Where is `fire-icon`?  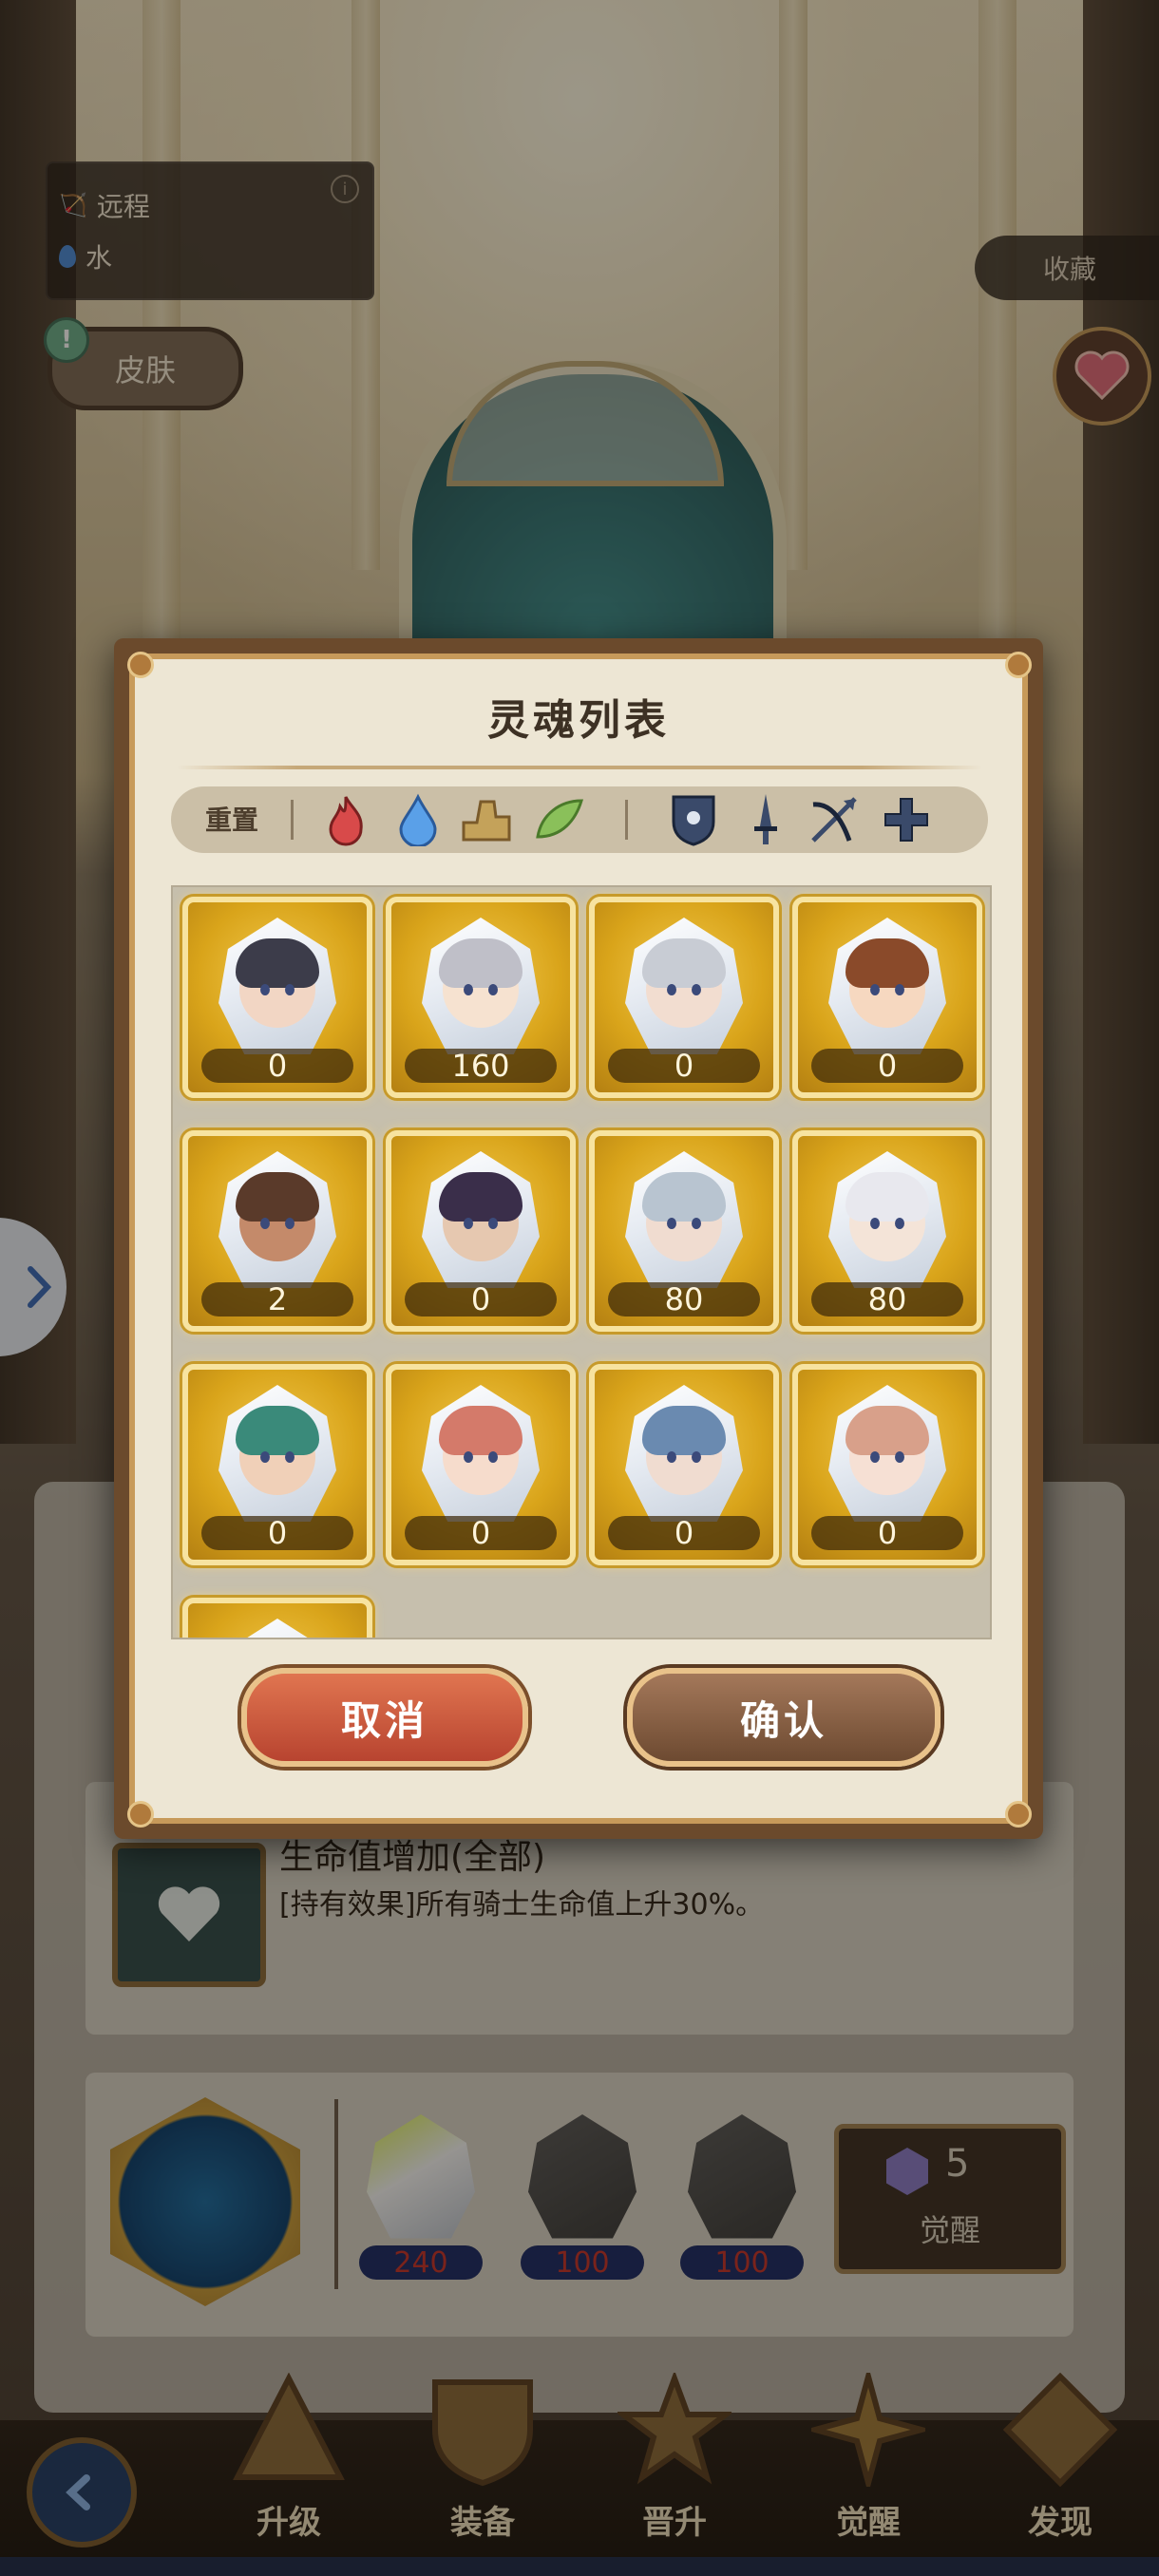 fire-icon is located at coordinates (345, 819).